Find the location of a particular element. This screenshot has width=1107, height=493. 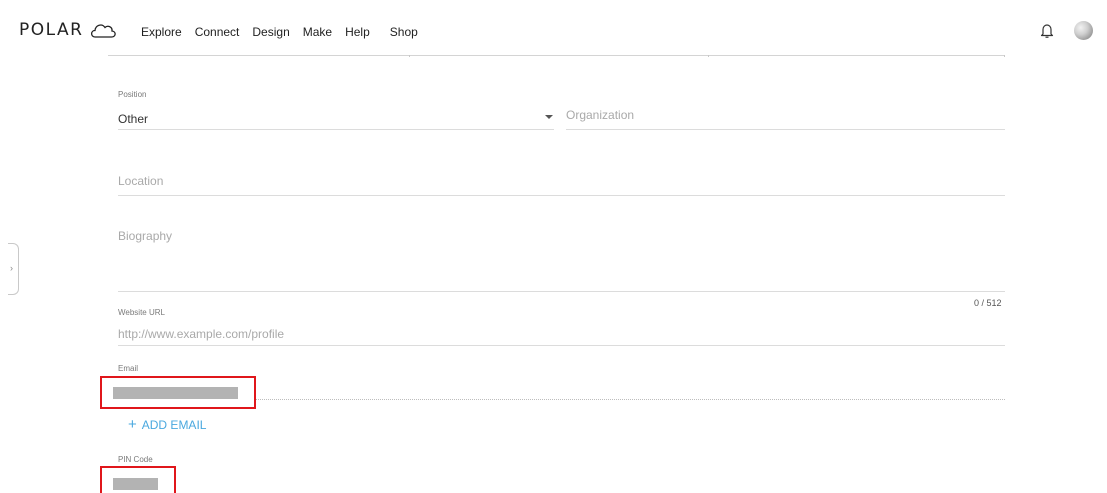

nav-design: Design is located at coordinates (270, 32).